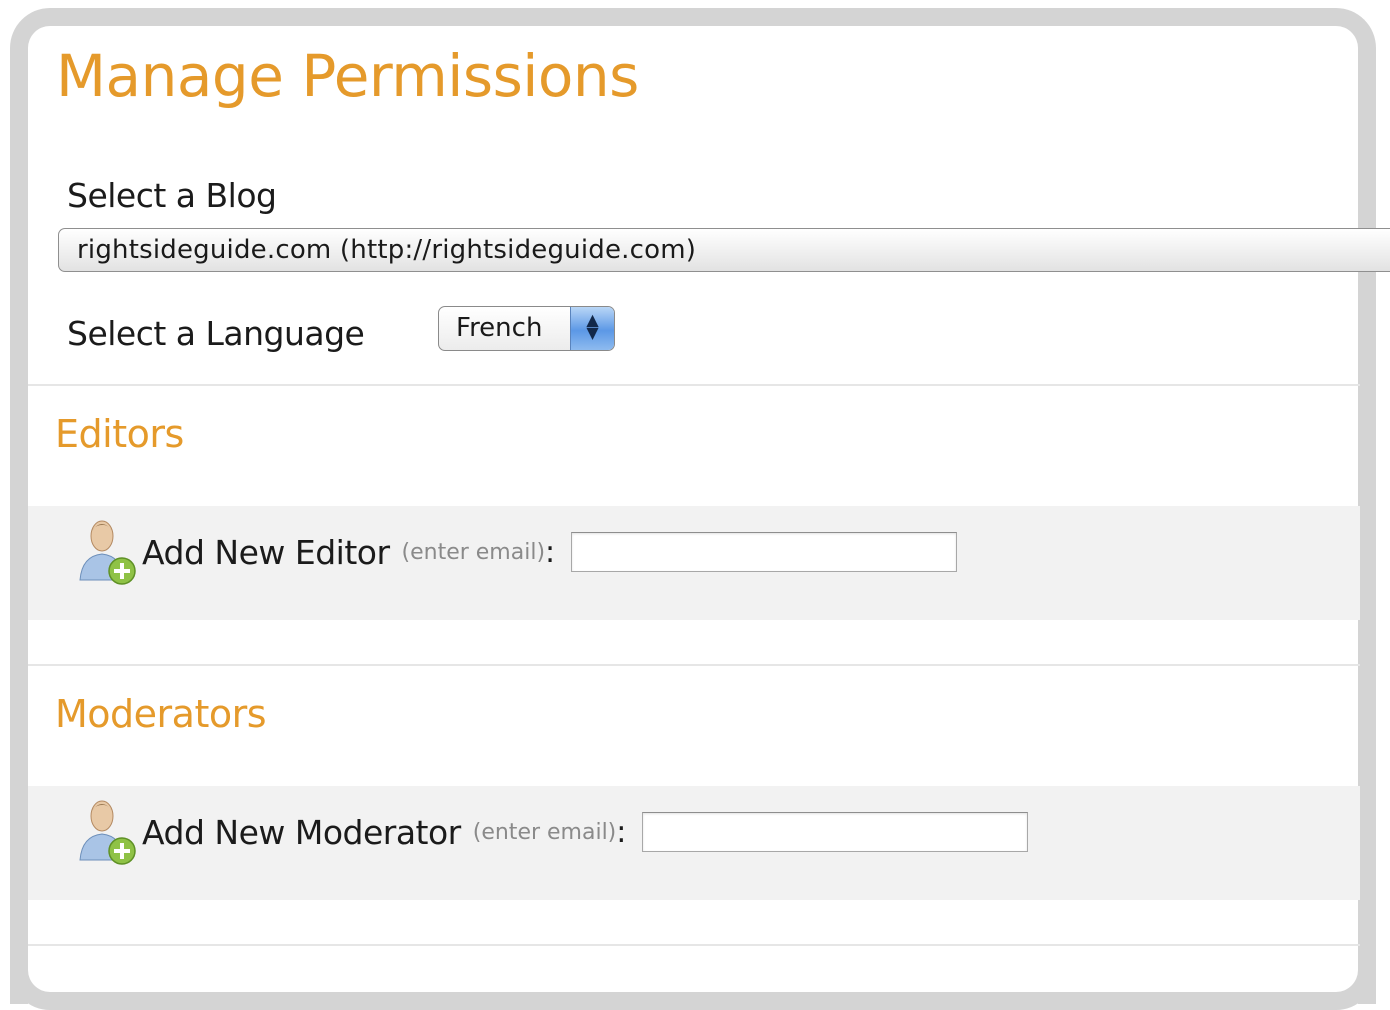 This screenshot has height=1010, width=1390. I want to click on select-arrows-icon: ▲ ▼, so click(592, 328).